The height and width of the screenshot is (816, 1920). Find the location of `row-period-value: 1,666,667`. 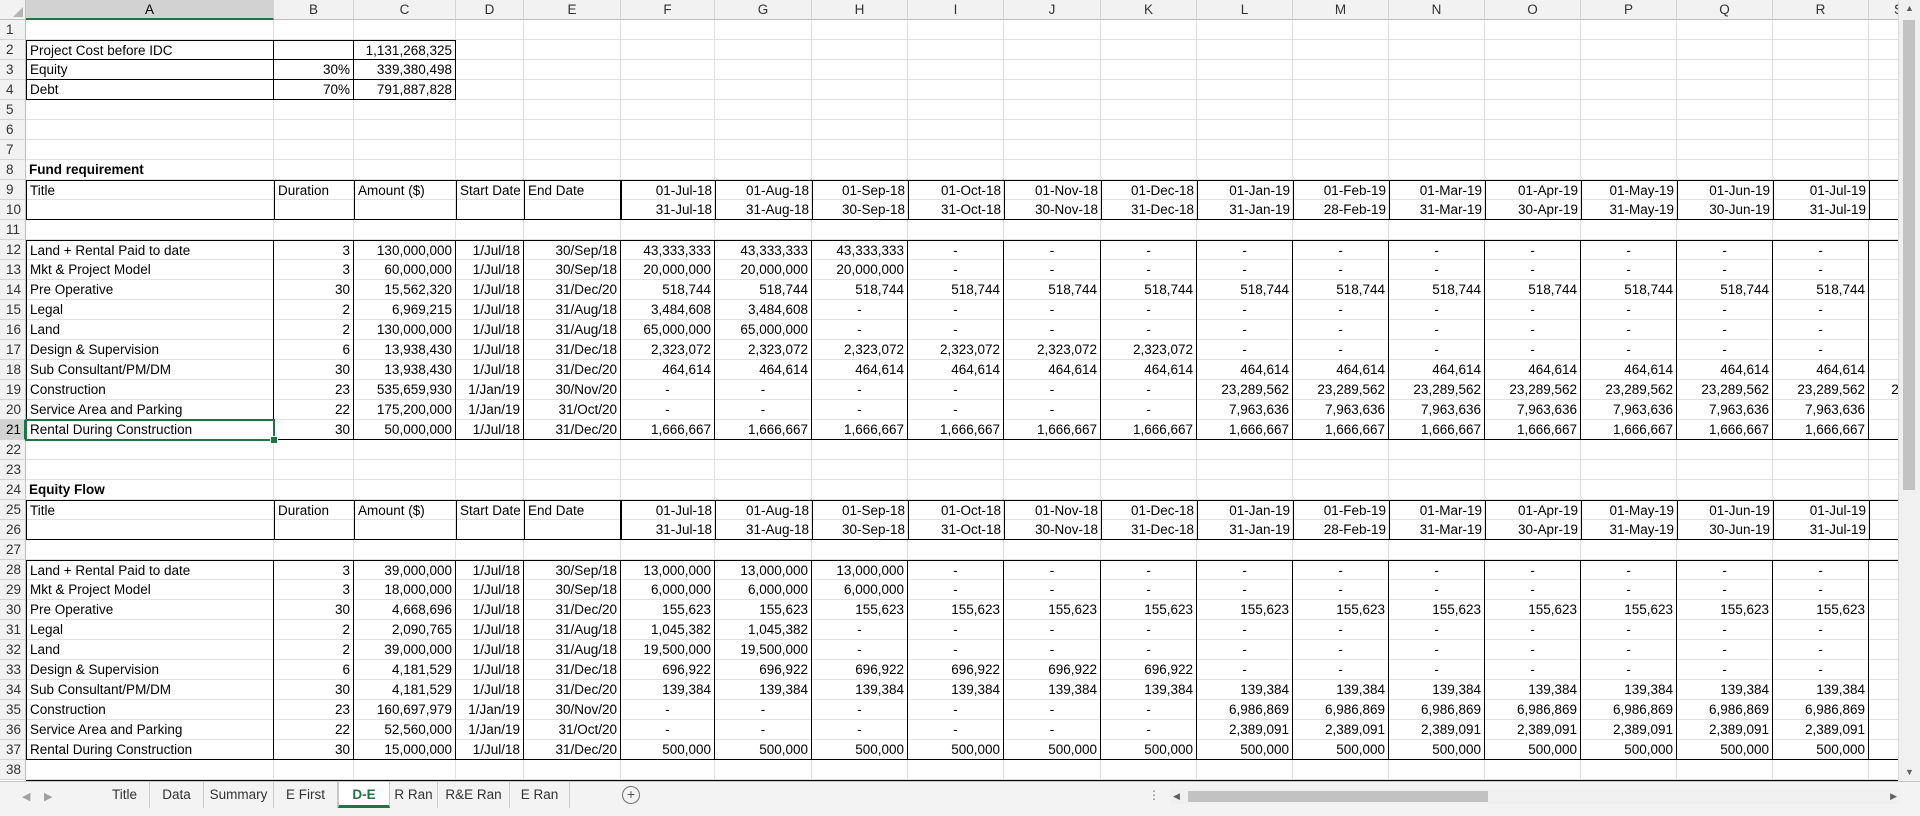

row-period-value: 1,666,667 is located at coordinates (1725, 430).